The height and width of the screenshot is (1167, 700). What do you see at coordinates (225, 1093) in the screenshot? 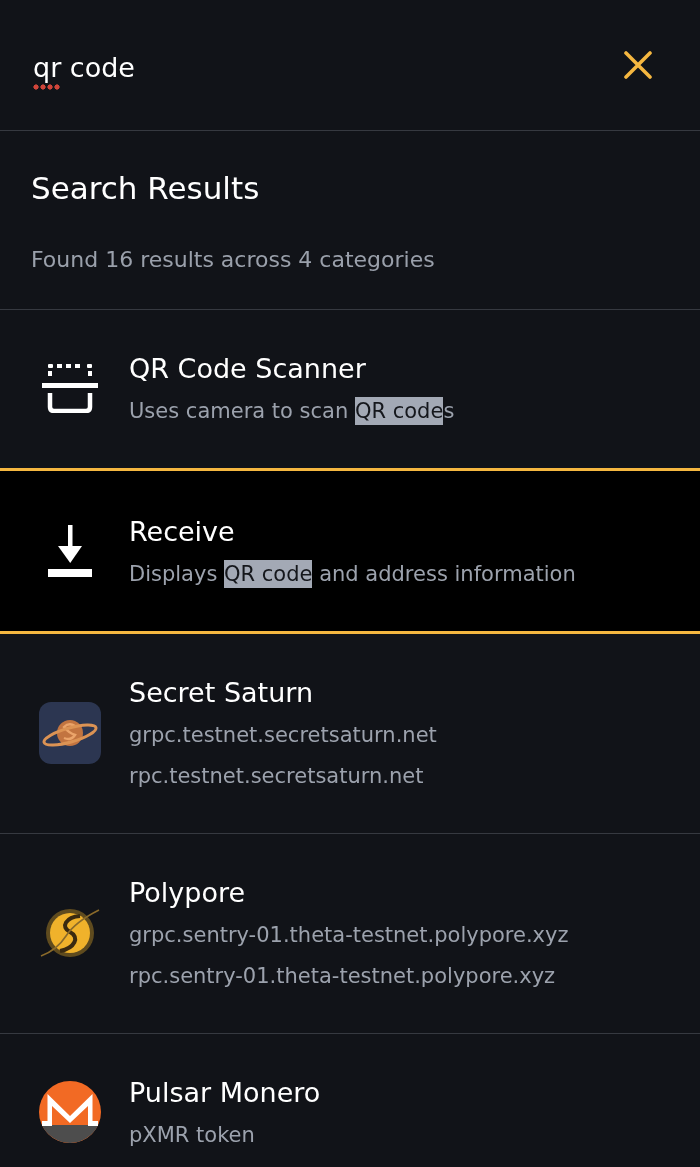
I see `result-title: Pulsar Monero` at bounding box center [225, 1093].